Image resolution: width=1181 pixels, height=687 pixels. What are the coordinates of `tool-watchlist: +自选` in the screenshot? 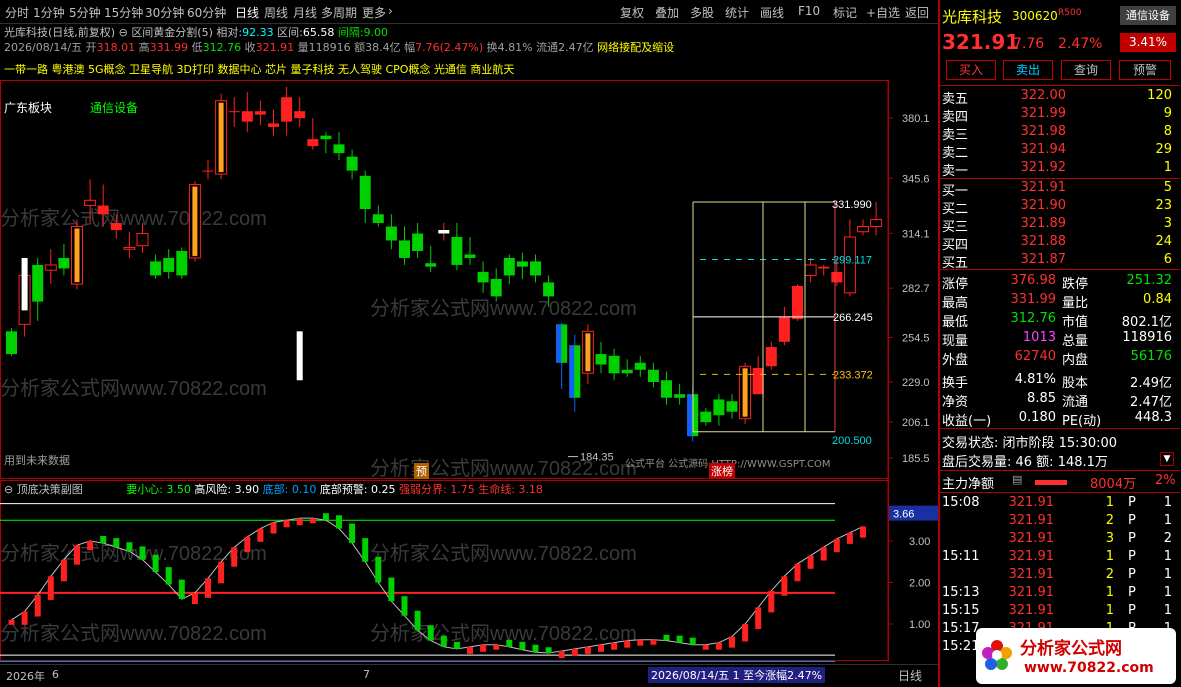 It's located at (883, 12).